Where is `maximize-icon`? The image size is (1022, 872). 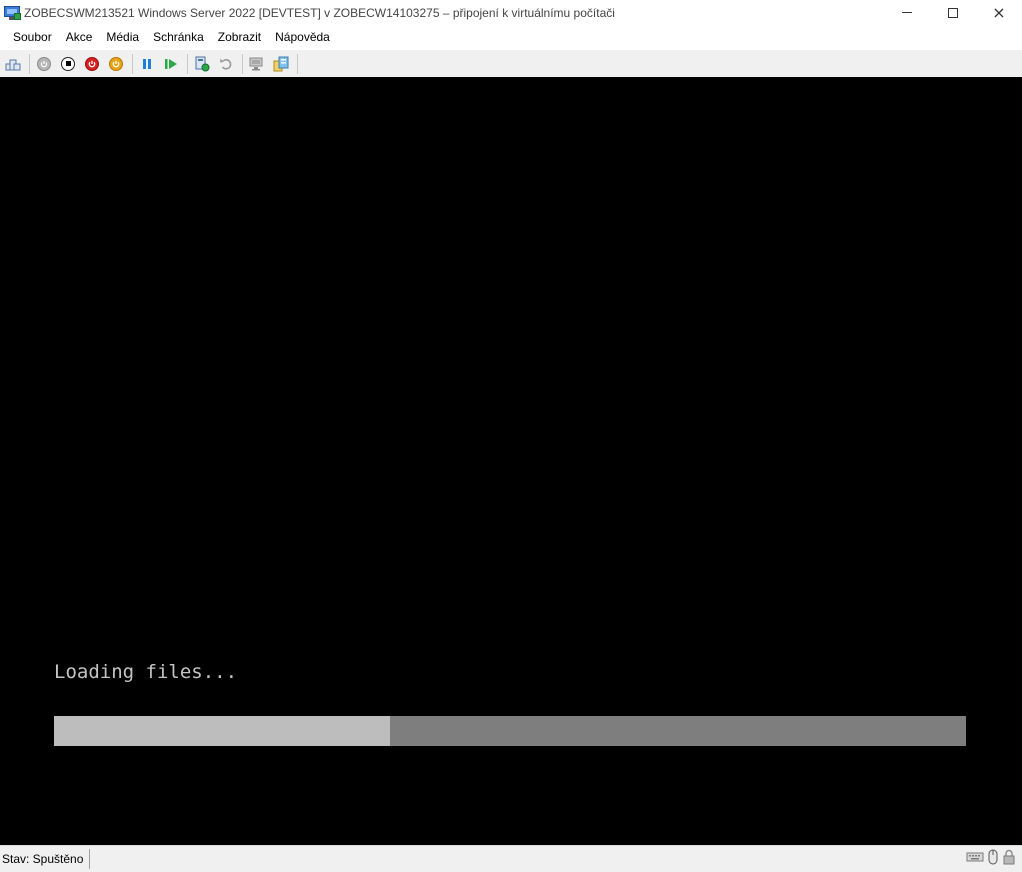 maximize-icon is located at coordinates (953, 12).